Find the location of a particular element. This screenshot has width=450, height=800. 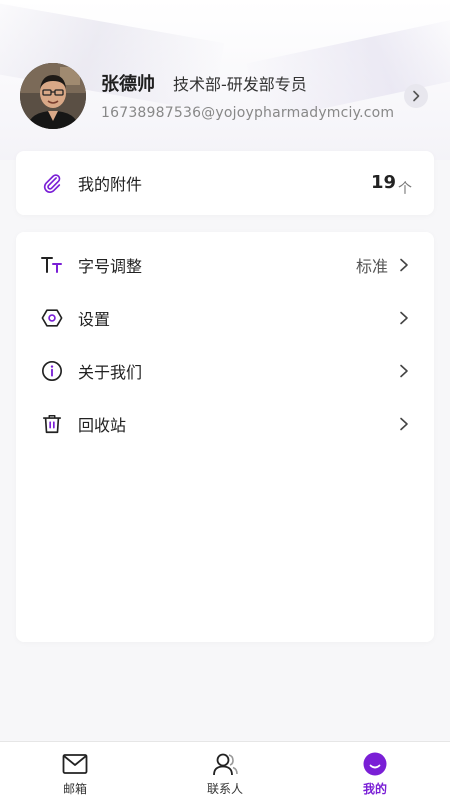

menu-item-label: 关于我们 is located at coordinates (110, 372).